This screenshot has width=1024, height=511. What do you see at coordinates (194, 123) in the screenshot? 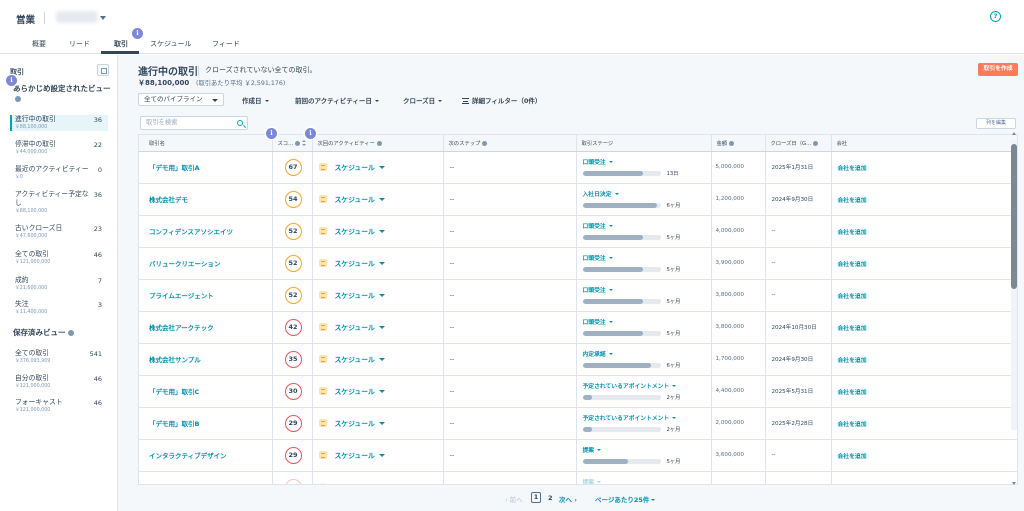
I see `search-input: 取引を検索` at bounding box center [194, 123].